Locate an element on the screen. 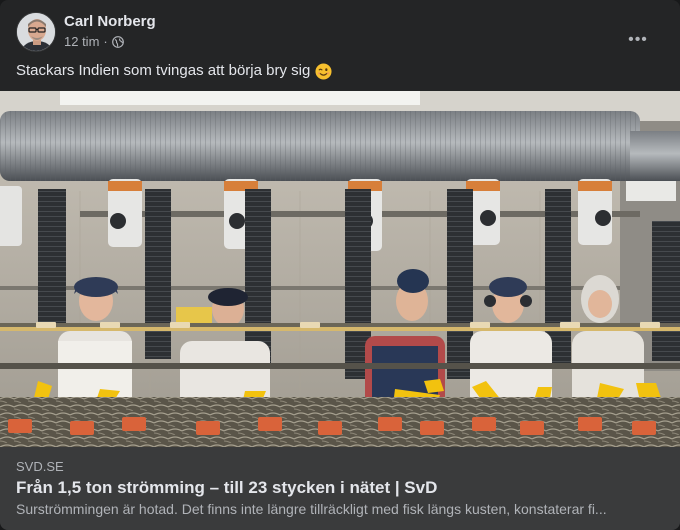 Image resolution: width=680 pixels, height=530 pixels. post-meta: 12 tim · is located at coordinates (94, 41).